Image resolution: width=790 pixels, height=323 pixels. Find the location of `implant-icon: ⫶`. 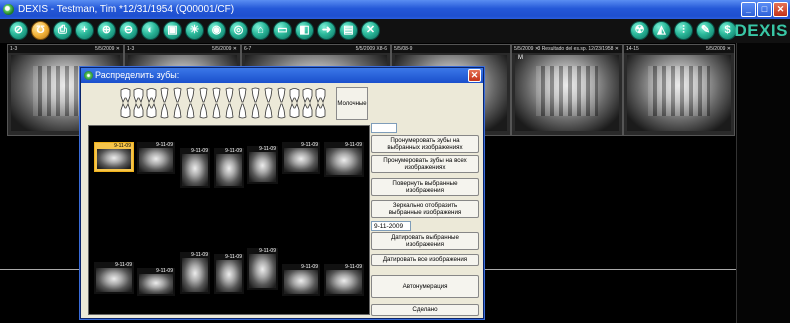

implant-icon: ⫶ is located at coordinates (683, 30).